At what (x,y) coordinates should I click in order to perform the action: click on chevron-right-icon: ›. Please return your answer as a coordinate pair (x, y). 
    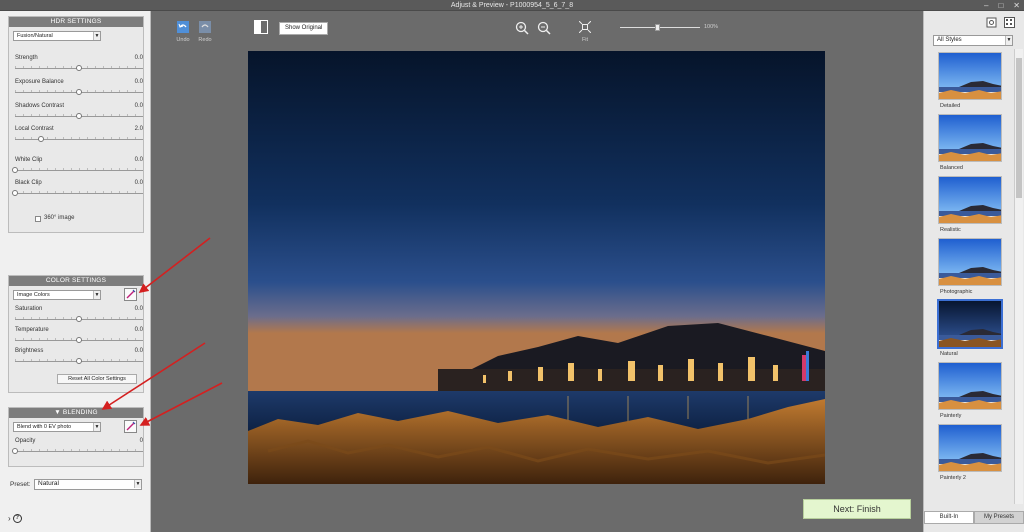
    Looking at the image, I should click on (9, 518).